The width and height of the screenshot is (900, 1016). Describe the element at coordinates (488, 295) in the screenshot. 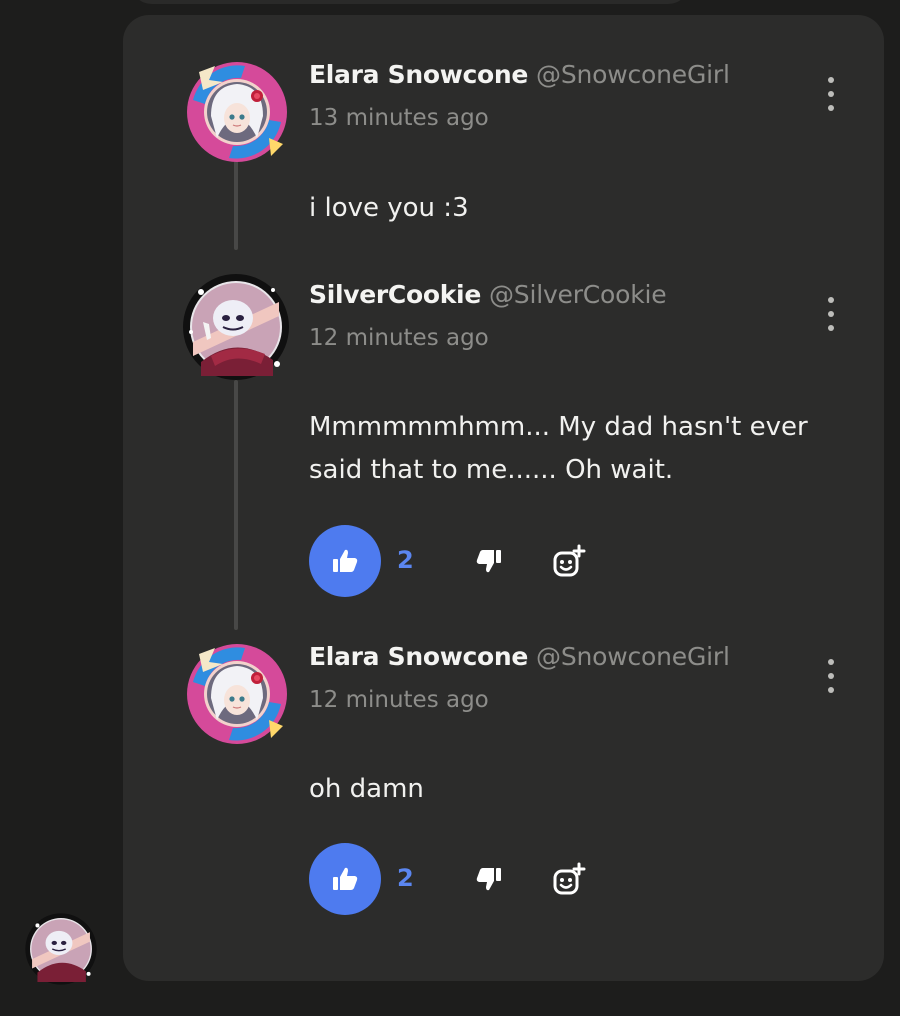

I see `comment-header: SilverCookie @SilverCookie` at that location.